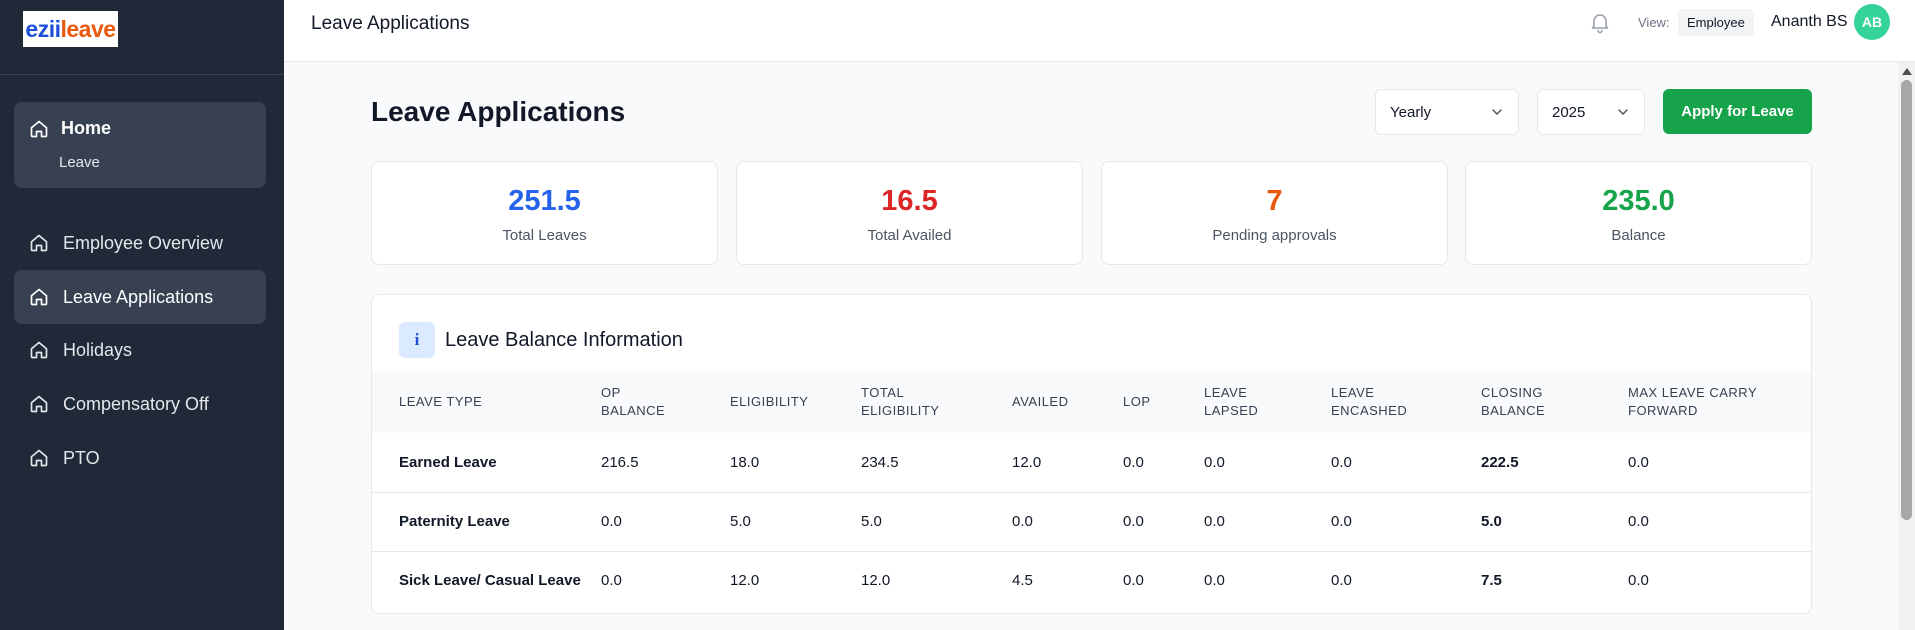 This screenshot has width=1915, height=630. I want to click on sidebar-subitem-leave: Leave, so click(79, 162).